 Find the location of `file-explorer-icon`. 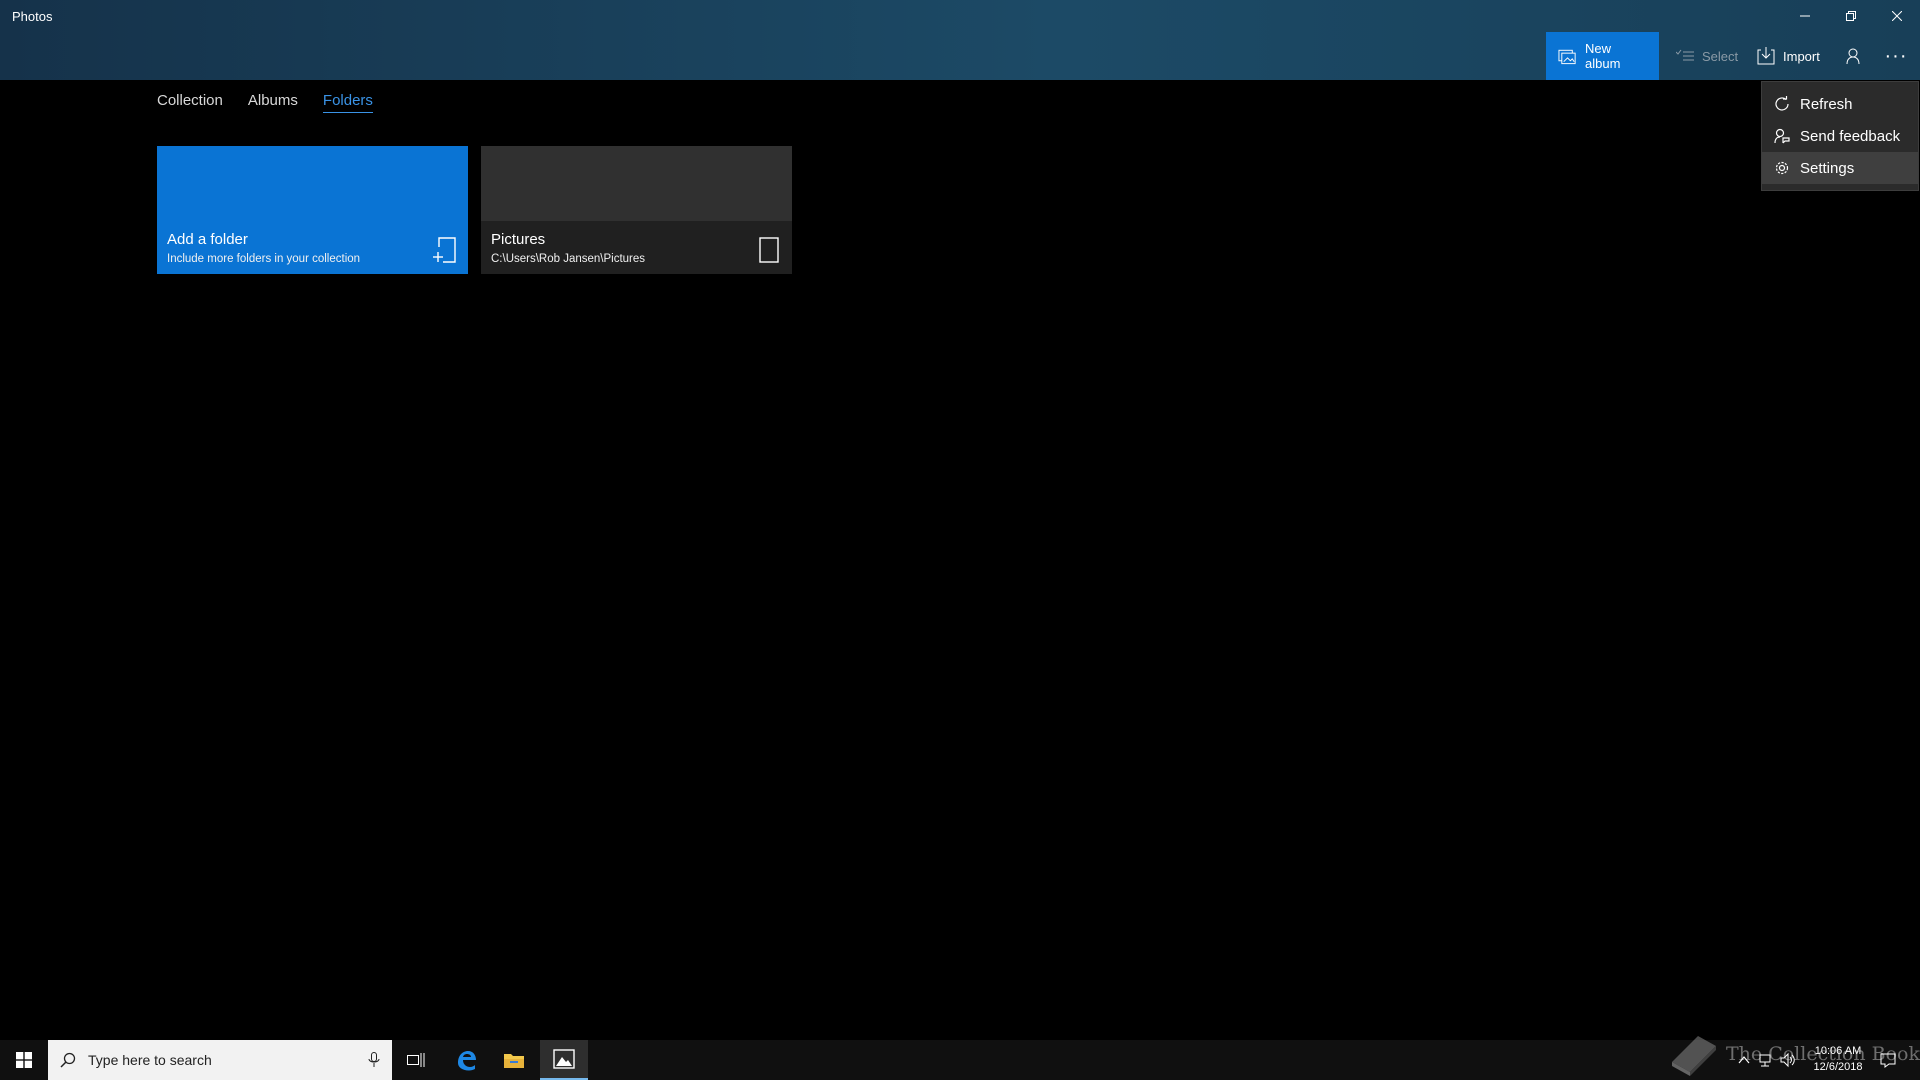

file-explorer-icon is located at coordinates (514, 1061).